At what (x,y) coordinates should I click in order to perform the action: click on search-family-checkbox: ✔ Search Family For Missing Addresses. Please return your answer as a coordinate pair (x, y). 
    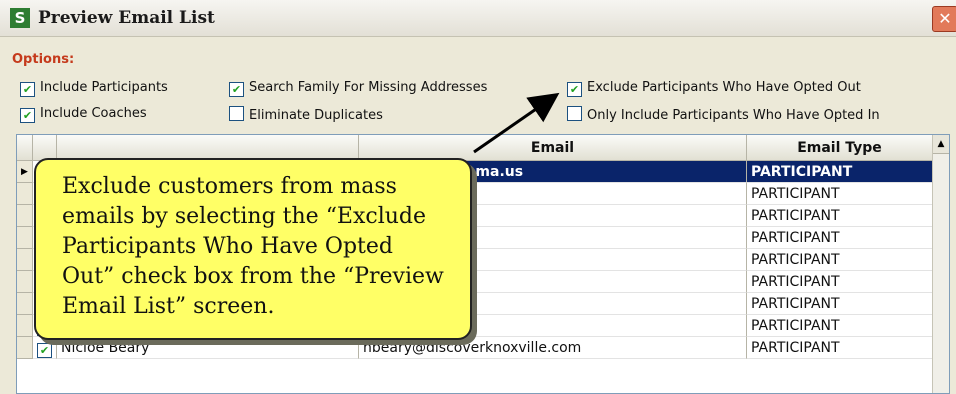
    Looking at the image, I should click on (358, 88).